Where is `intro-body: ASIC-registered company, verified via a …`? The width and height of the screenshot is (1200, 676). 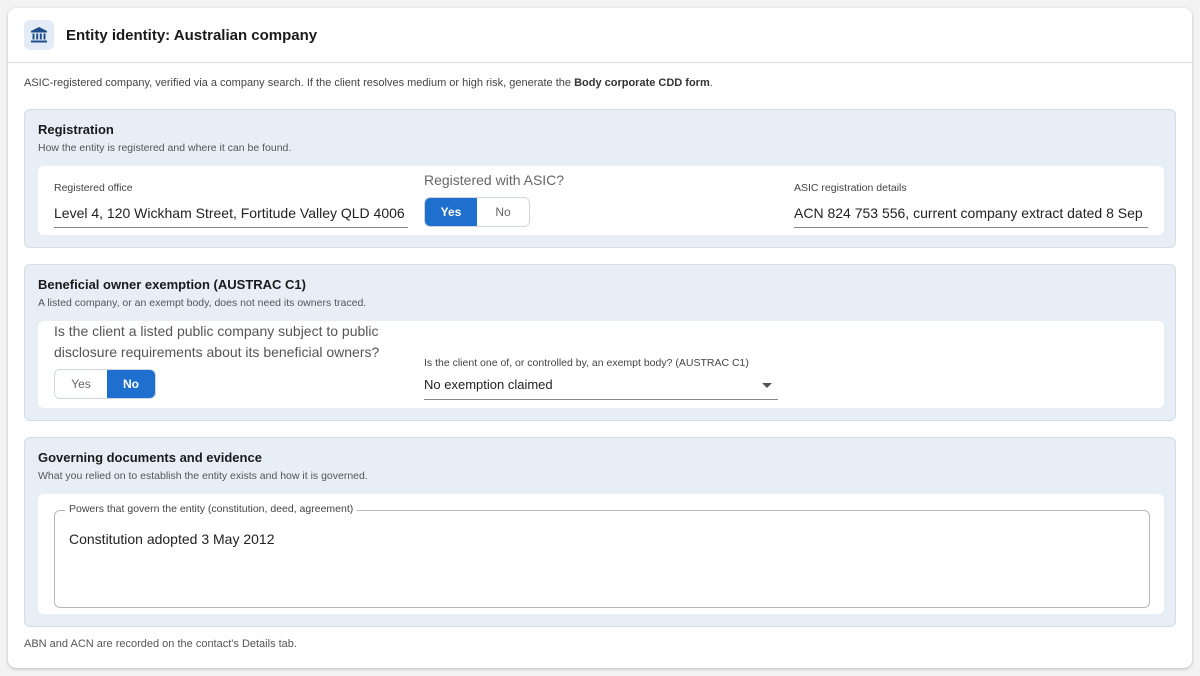
intro-body: ASIC-registered company, verified via a … is located at coordinates (299, 83).